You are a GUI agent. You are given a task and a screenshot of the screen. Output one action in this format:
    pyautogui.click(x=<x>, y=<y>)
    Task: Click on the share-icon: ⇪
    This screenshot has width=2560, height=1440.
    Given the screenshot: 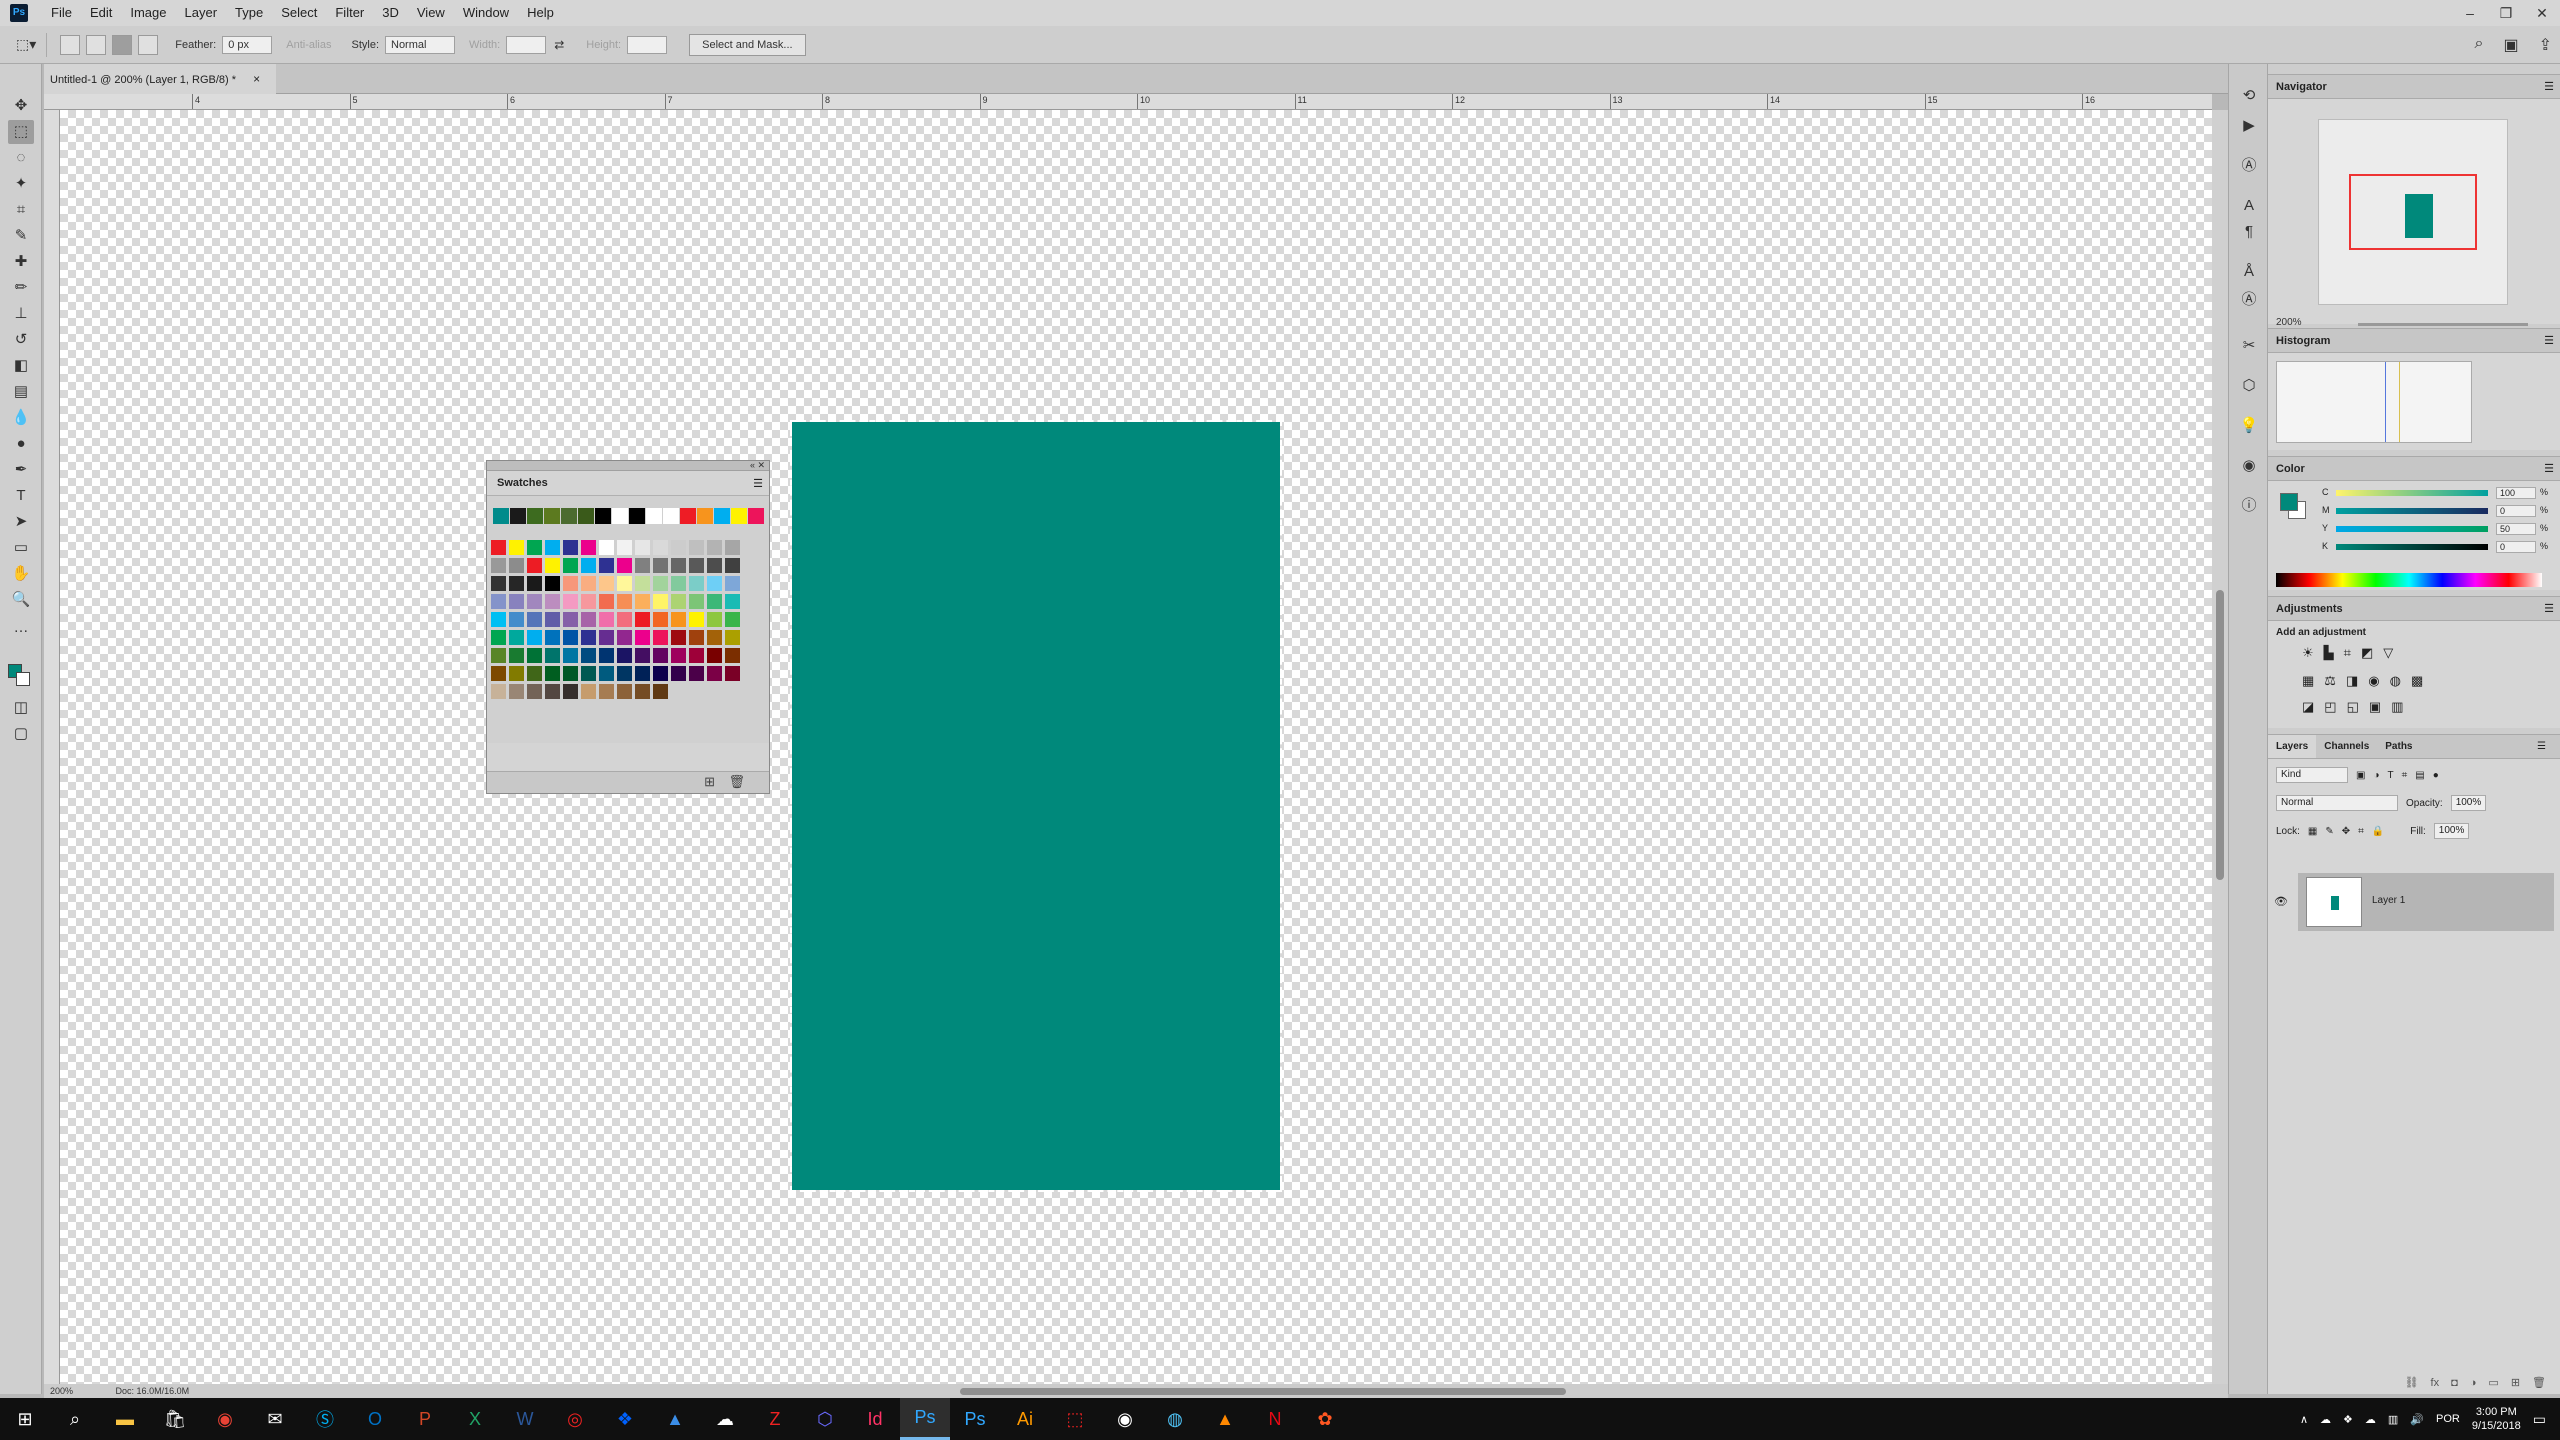 What is the action you would take?
    pyautogui.click(x=2545, y=45)
    